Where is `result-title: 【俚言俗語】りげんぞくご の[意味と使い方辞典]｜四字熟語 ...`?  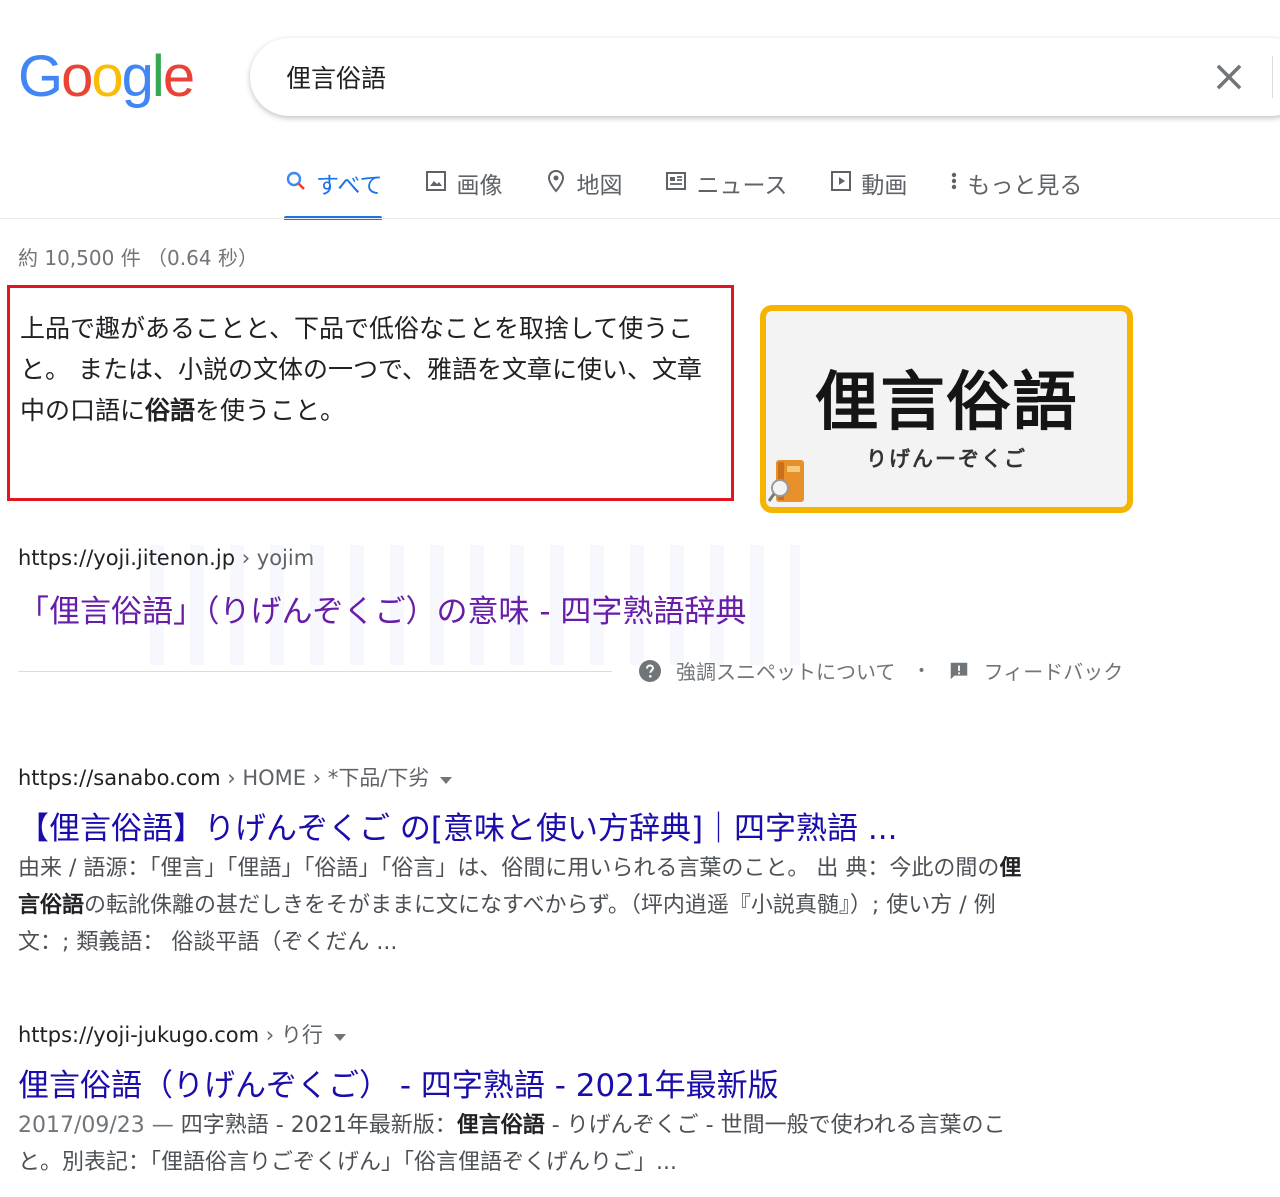 result-title: 【俚言俗語】りげんぞくご の[意味と使い方辞典]｜四字熟語 ... is located at coordinates (457, 825).